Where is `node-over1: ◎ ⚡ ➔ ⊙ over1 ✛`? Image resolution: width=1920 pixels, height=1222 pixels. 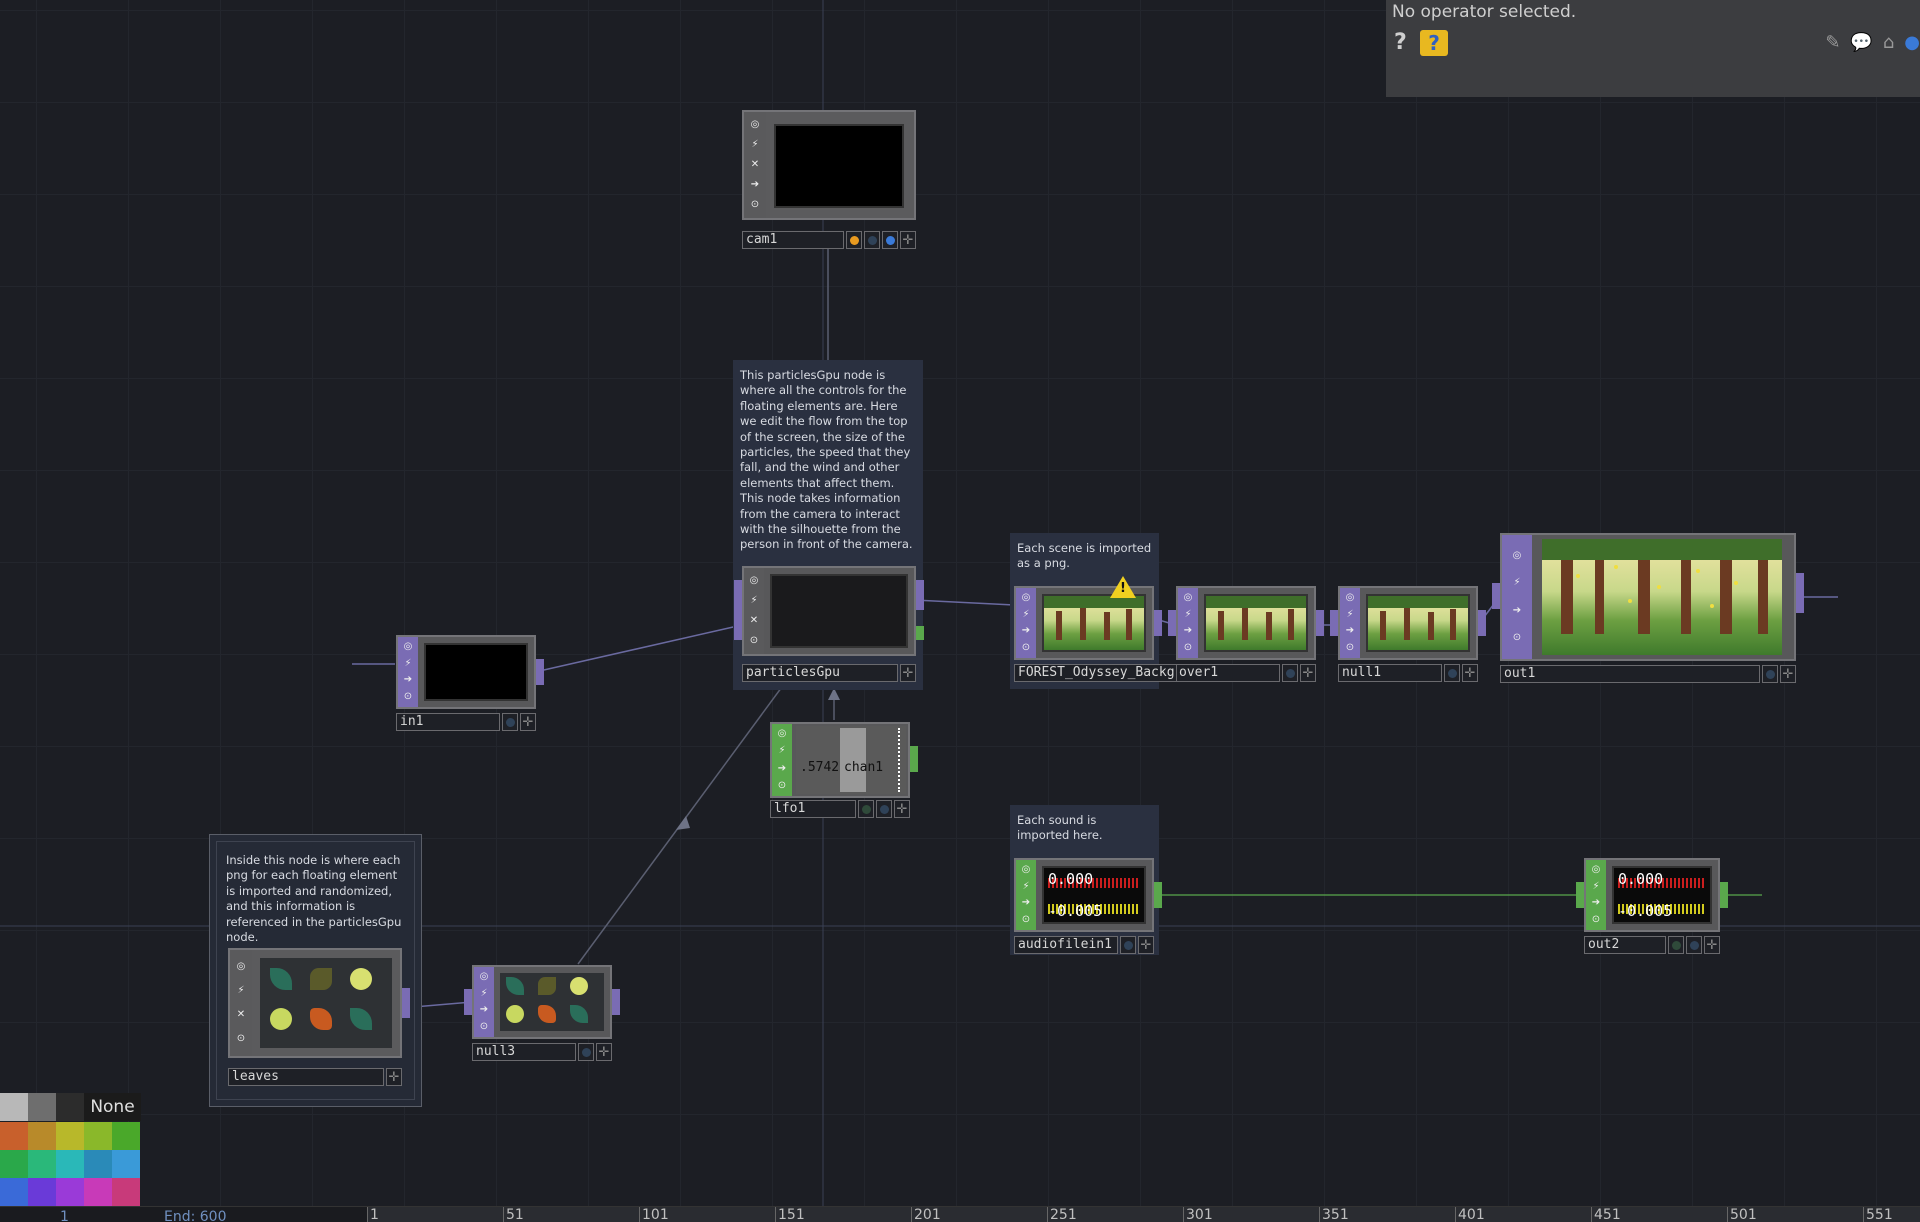 node-over1: ◎ ⚡ ➔ ⊙ over1 ✛ is located at coordinates (1246, 634).